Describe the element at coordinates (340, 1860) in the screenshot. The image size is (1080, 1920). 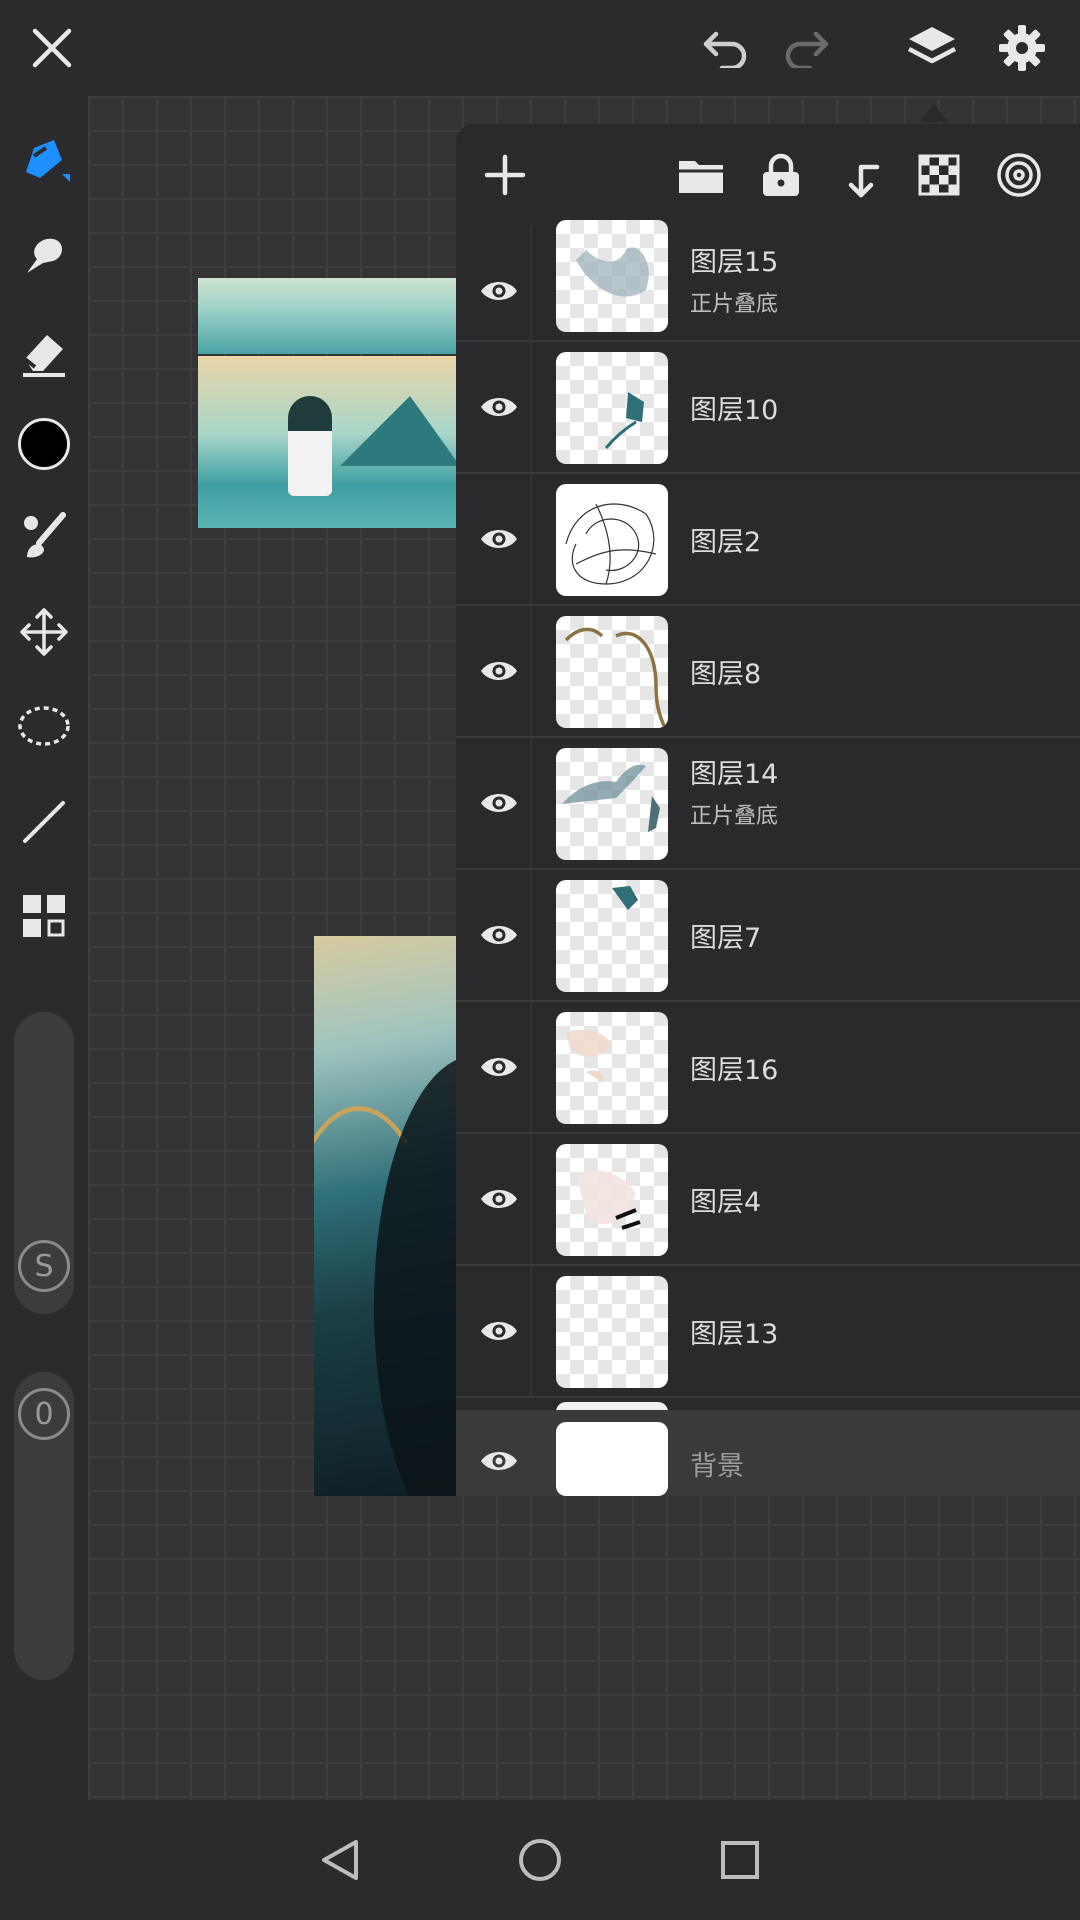
I see `back-icon` at that location.